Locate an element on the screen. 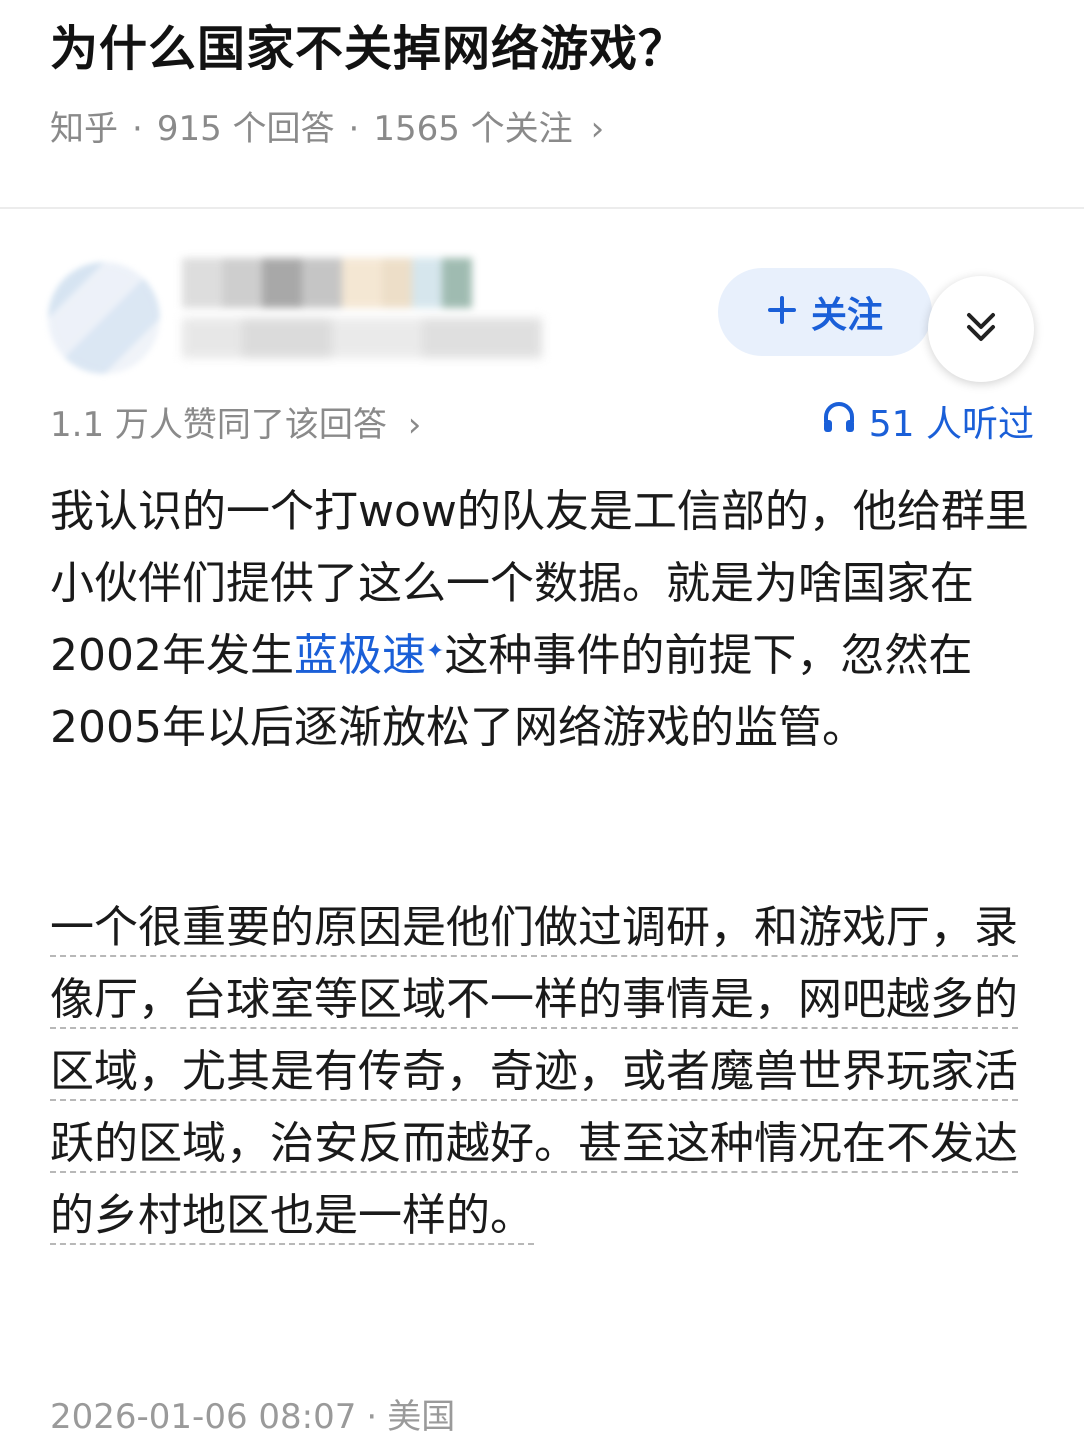 The width and height of the screenshot is (1084, 1448). question-meta: 知乎 · 915 个回答 · 1565 个关注 › is located at coordinates (327, 129).